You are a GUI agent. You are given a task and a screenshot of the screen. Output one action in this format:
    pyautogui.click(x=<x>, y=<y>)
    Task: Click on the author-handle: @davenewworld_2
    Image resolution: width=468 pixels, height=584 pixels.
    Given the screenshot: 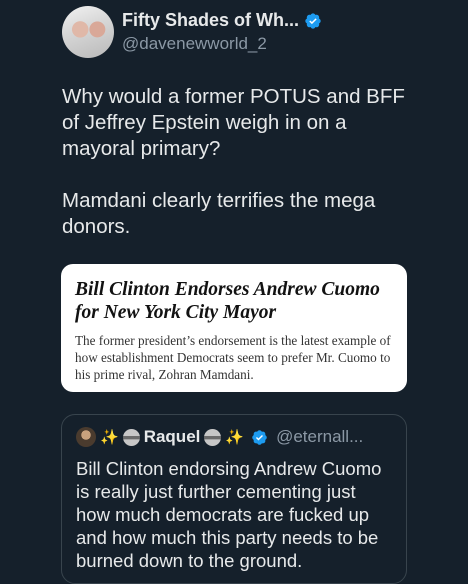 What is the action you would take?
    pyautogui.click(x=222, y=44)
    